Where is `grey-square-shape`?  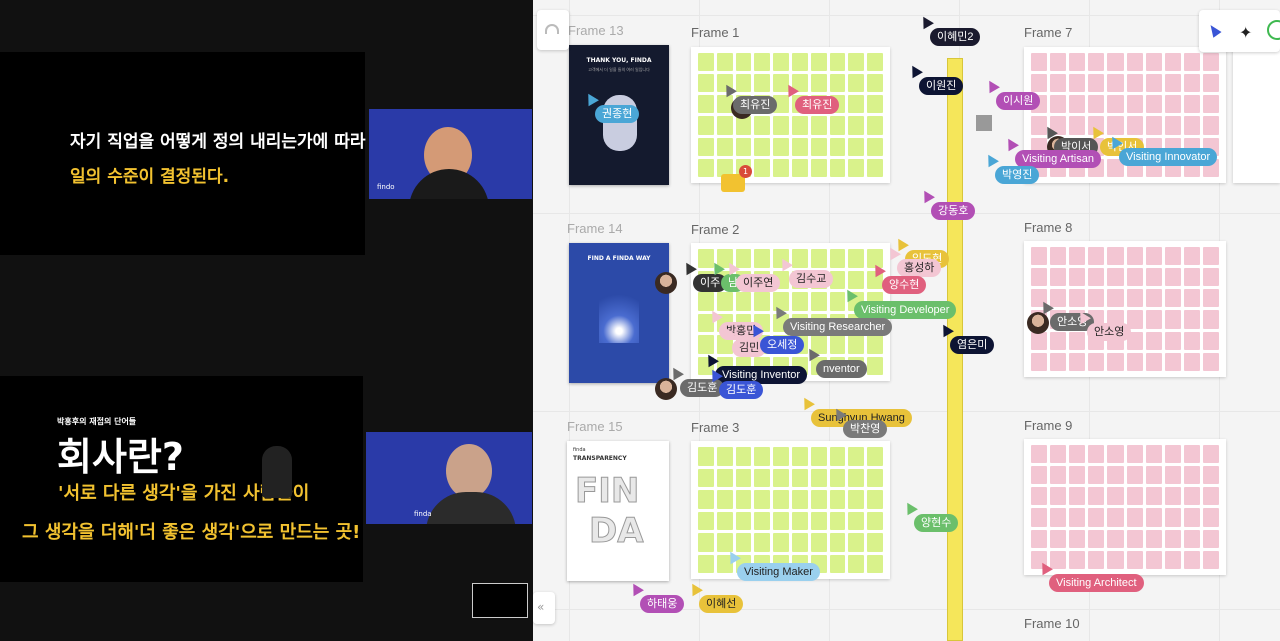 grey-square-shape is located at coordinates (984, 123).